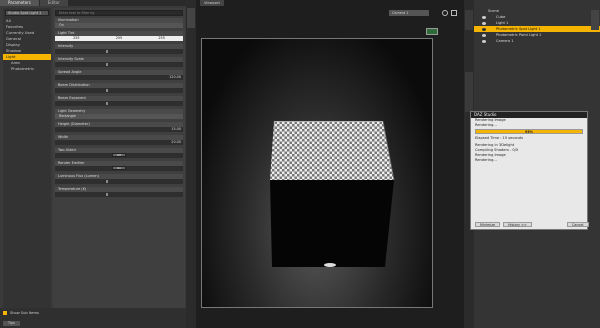 The image size is (600, 328). Describe the element at coordinates (212, 3) in the screenshot. I see `viewport-tab: Viewport` at that location.